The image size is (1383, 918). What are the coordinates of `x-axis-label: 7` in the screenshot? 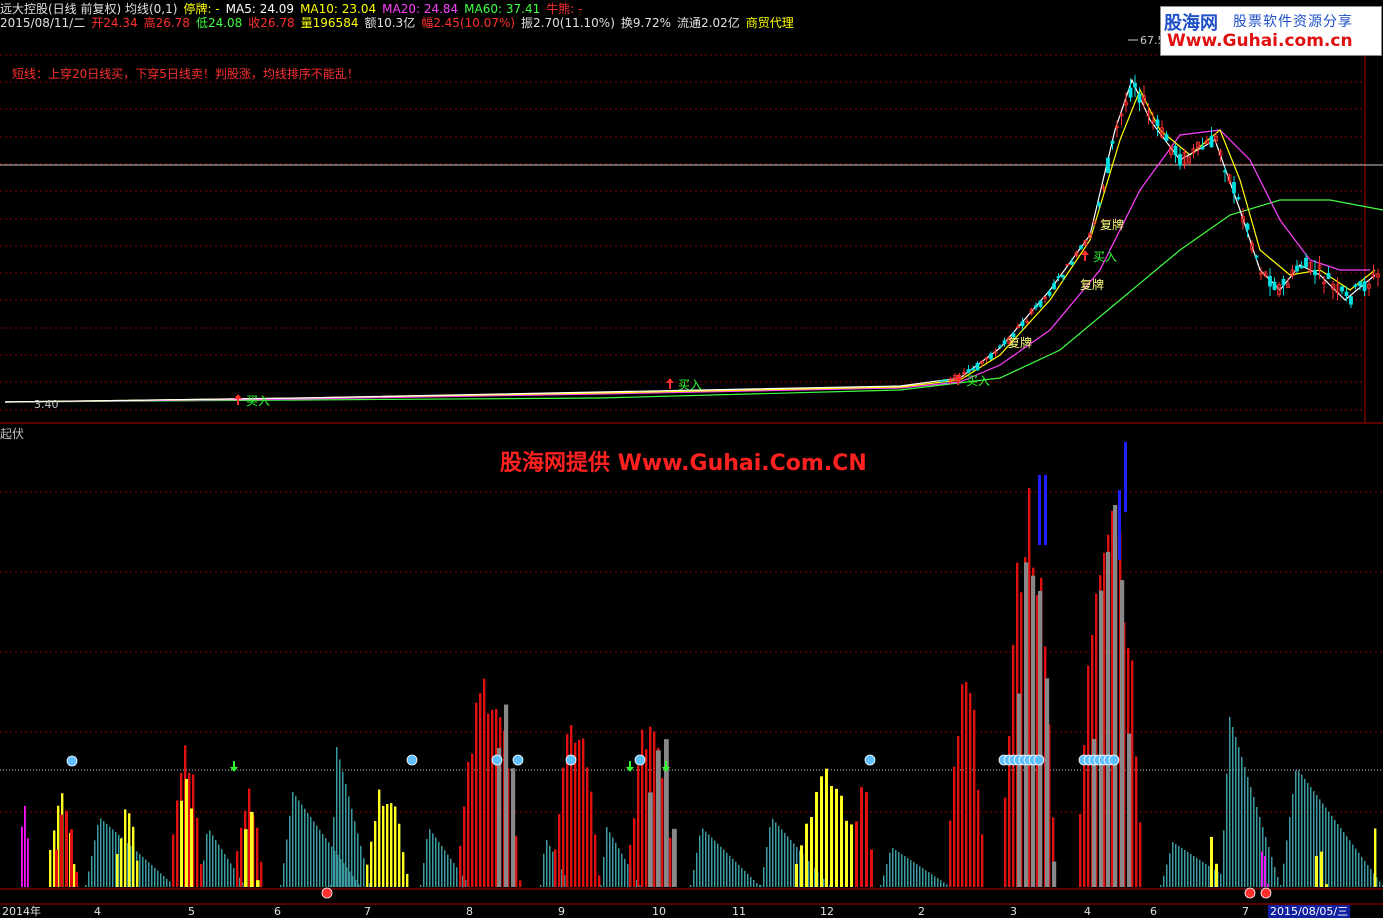 It's located at (1245, 911).